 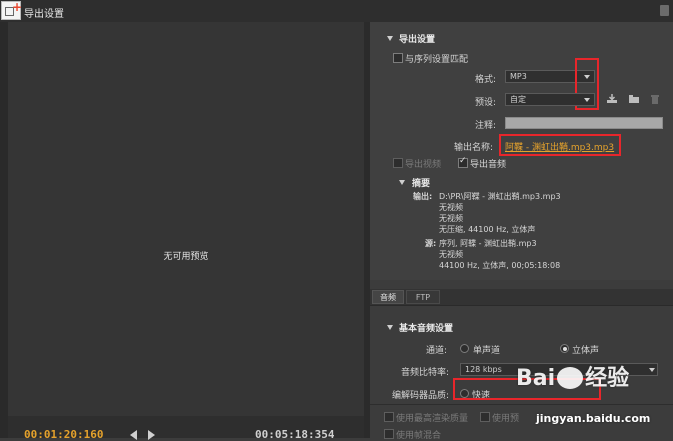 I want to click on preset-chevron-down-icon, so click(x=587, y=100).